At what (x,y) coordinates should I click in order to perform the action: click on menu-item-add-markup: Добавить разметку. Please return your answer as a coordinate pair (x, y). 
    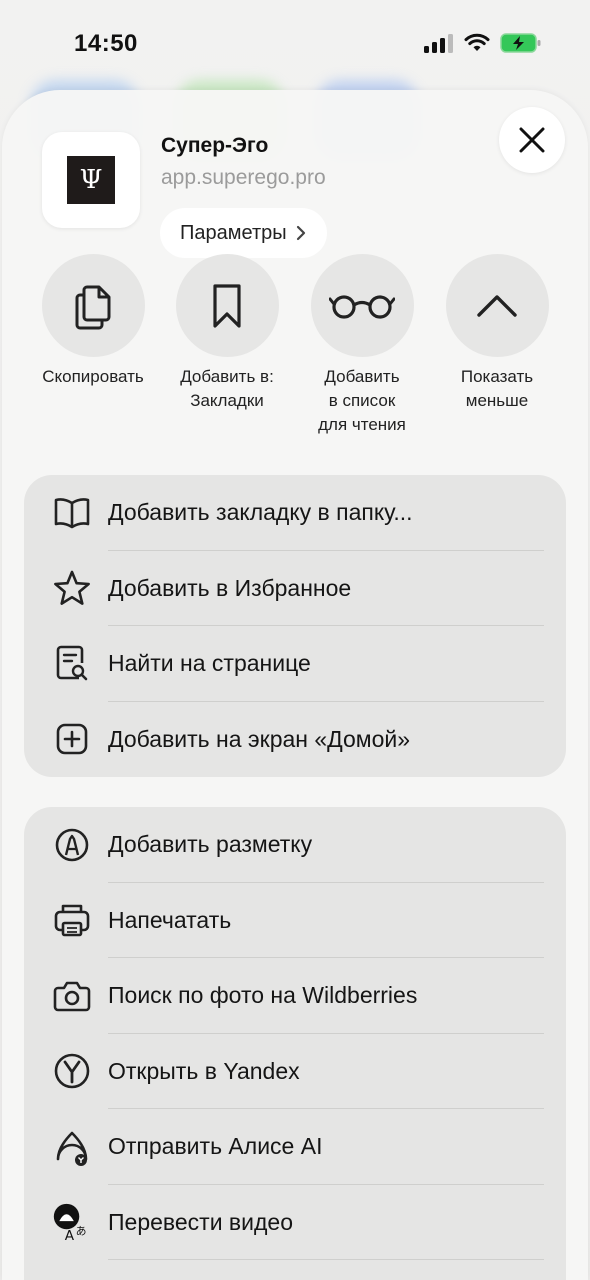
    Looking at the image, I should click on (295, 845).